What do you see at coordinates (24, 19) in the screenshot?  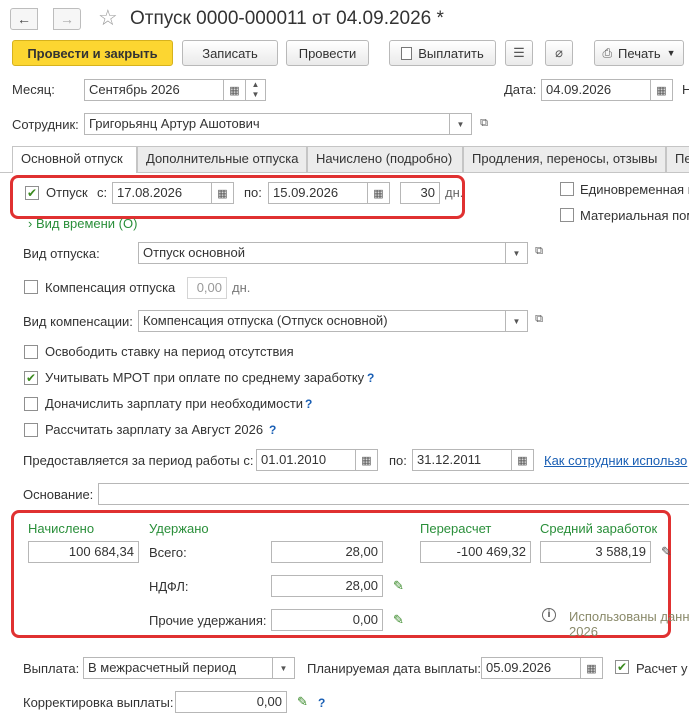 I see `back-button: ←` at bounding box center [24, 19].